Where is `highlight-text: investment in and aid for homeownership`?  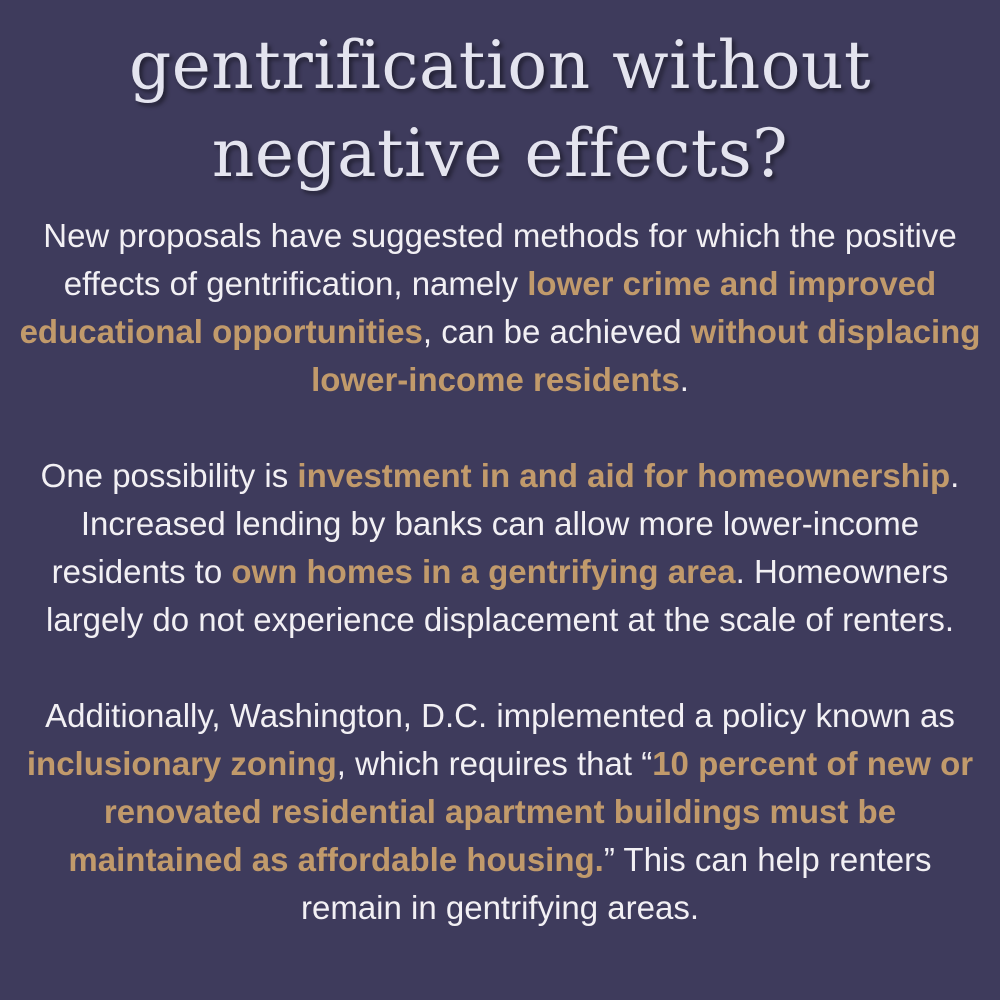
highlight-text: investment in and aid for homeownership is located at coordinates (624, 475).